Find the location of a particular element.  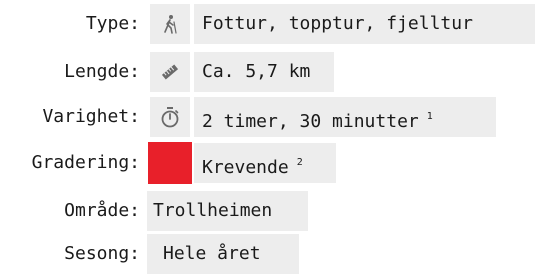

area-row: Område: Trollheimen is located at coordinates (269, 211).